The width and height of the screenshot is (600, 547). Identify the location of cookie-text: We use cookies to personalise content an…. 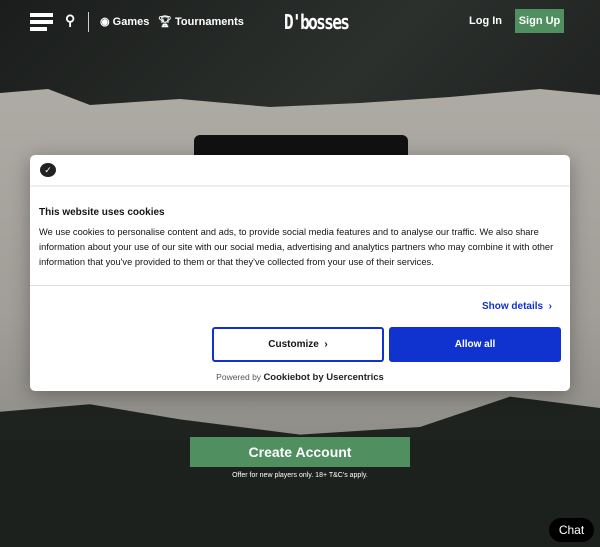
(296, 247).